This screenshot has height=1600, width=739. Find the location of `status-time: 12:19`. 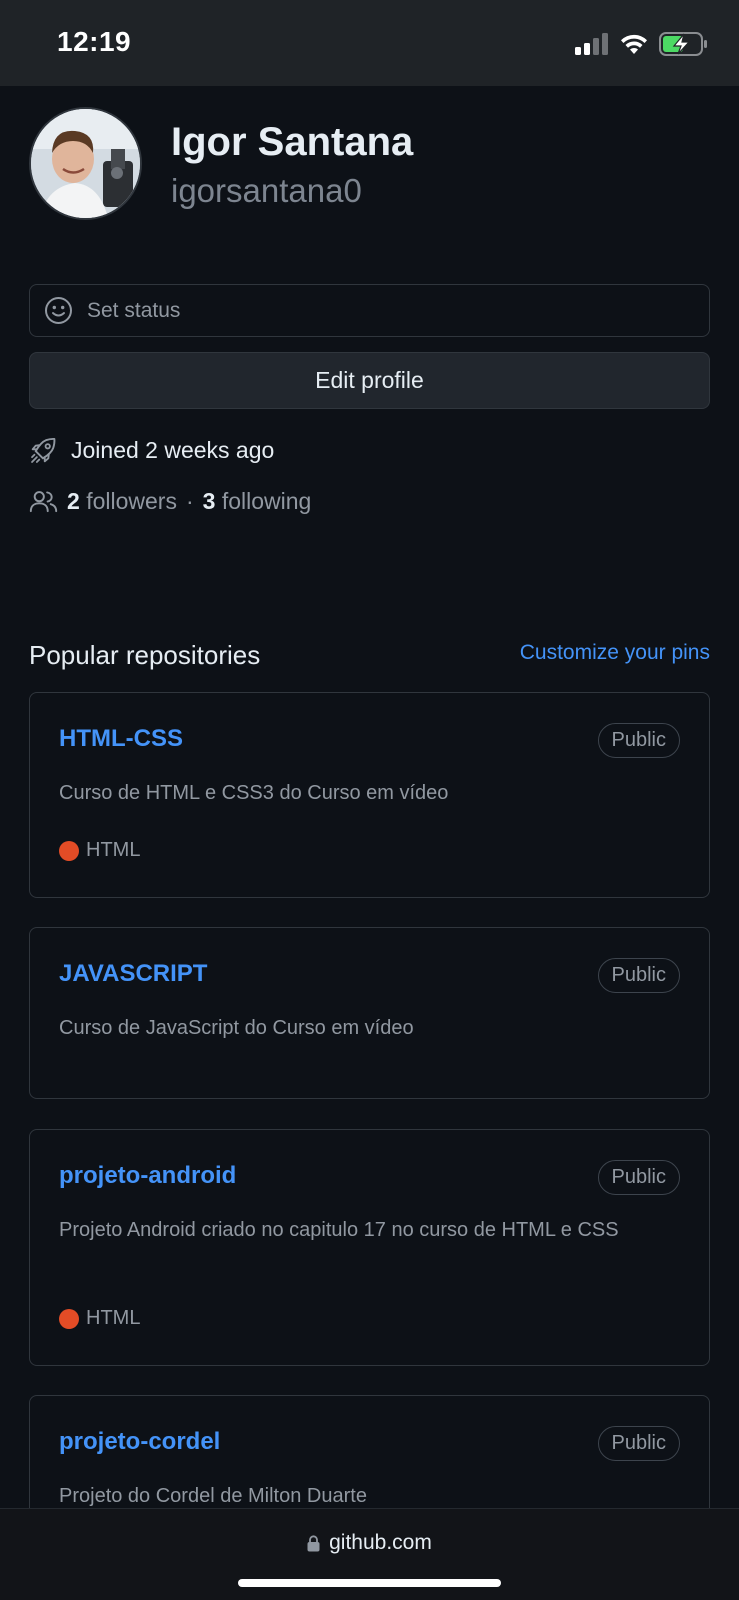

status-time: 12:19 is located at coordinates (94, 41).